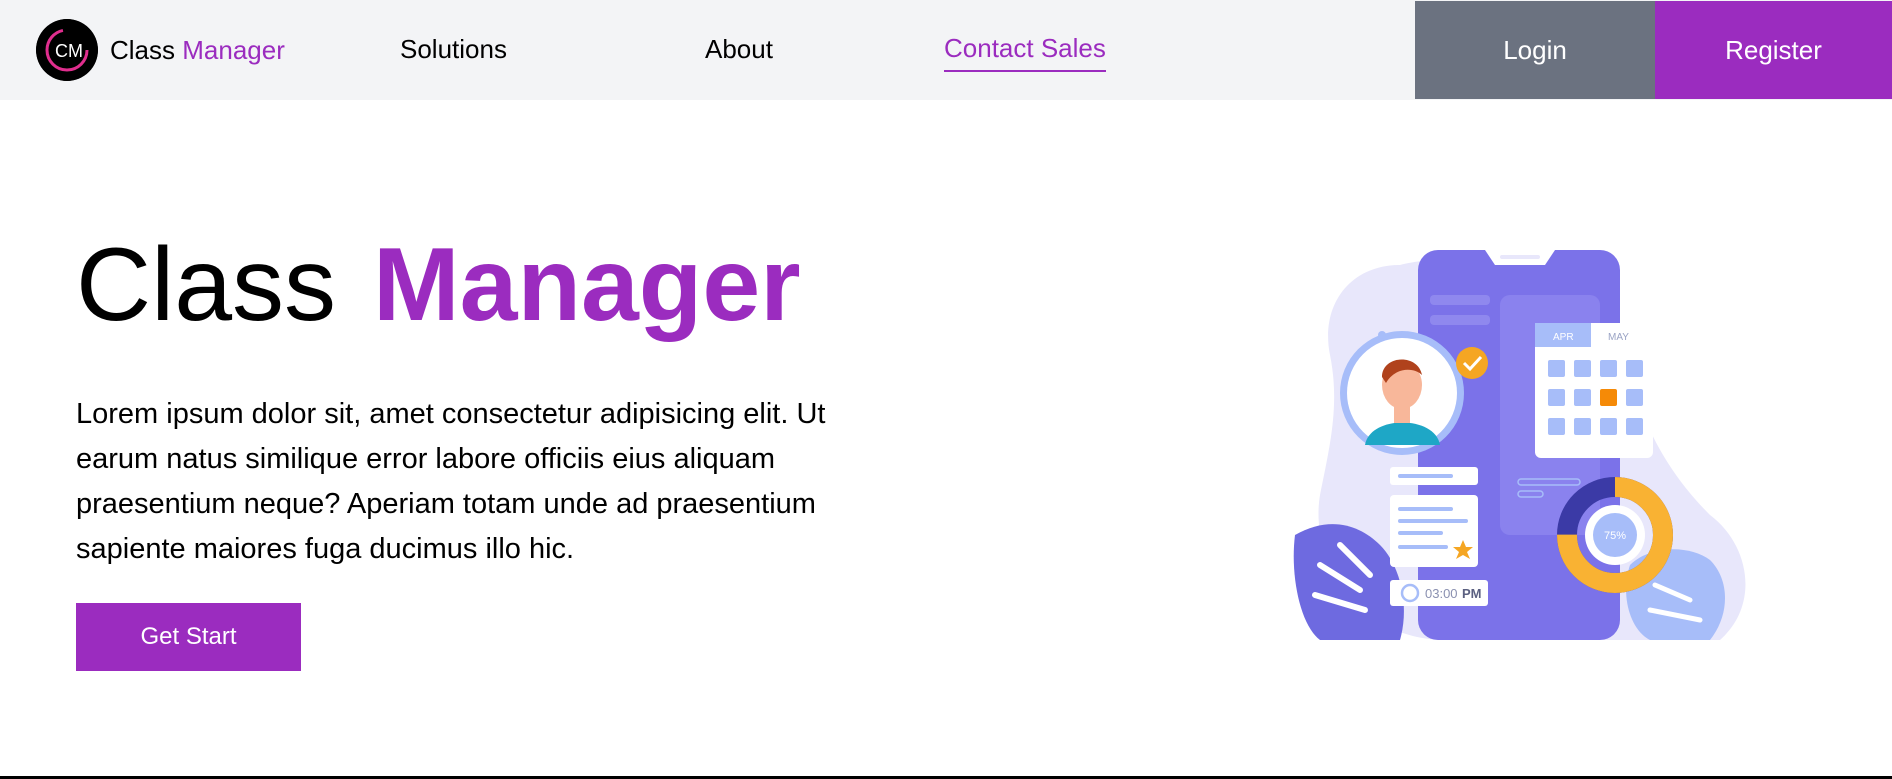 The height and width of the screenshot is (779, 1892). What do you see at coordinates (206, 285) in the screenshot?
I see `hero-title-main: Class` at bounding box center [206, 285].